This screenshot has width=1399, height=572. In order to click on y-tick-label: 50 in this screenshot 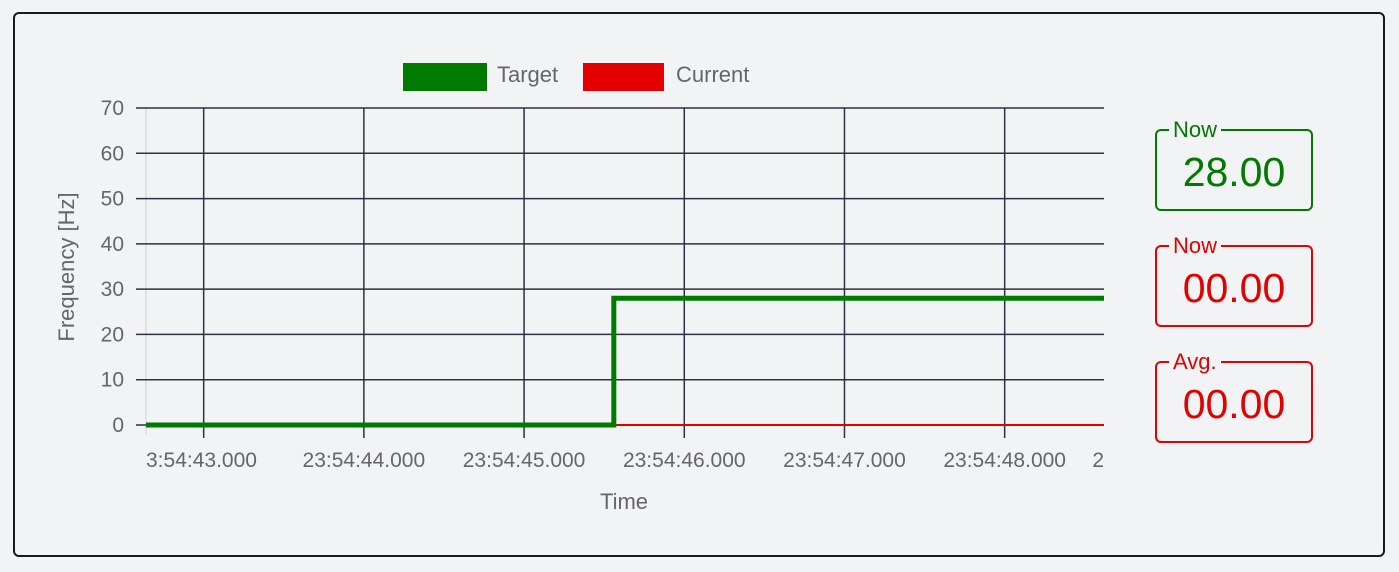, I will do `click(112, 199)`.